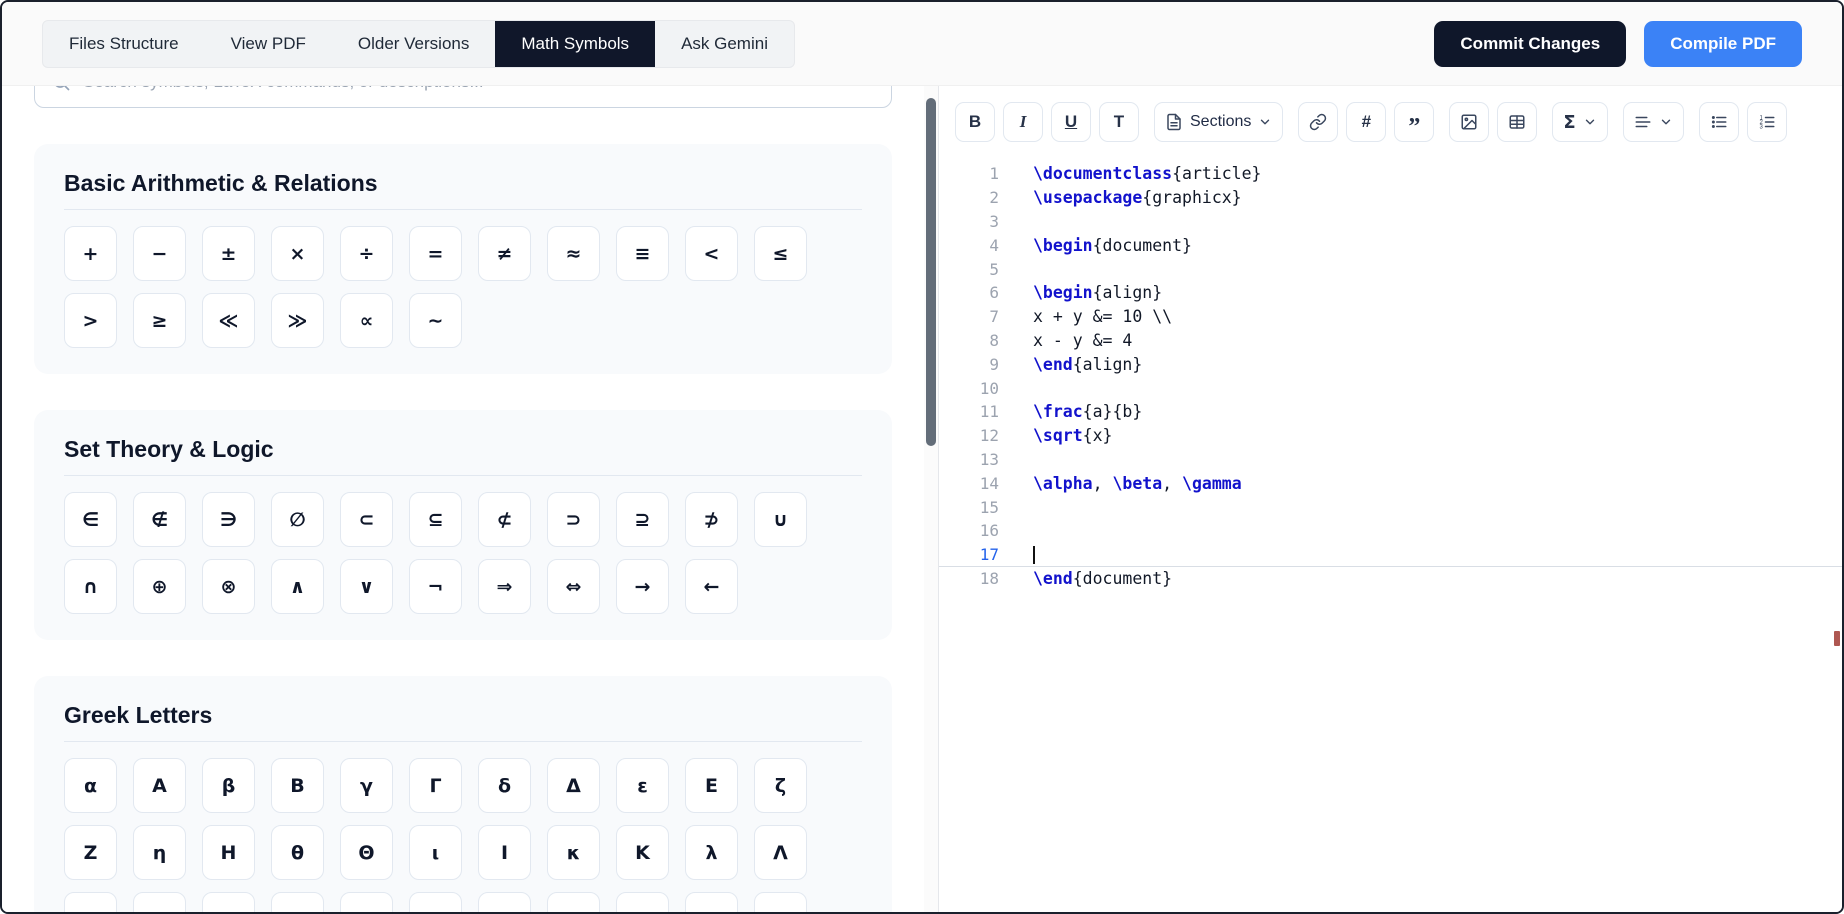  I want to click on code-line: 16, so click(1390, 531).